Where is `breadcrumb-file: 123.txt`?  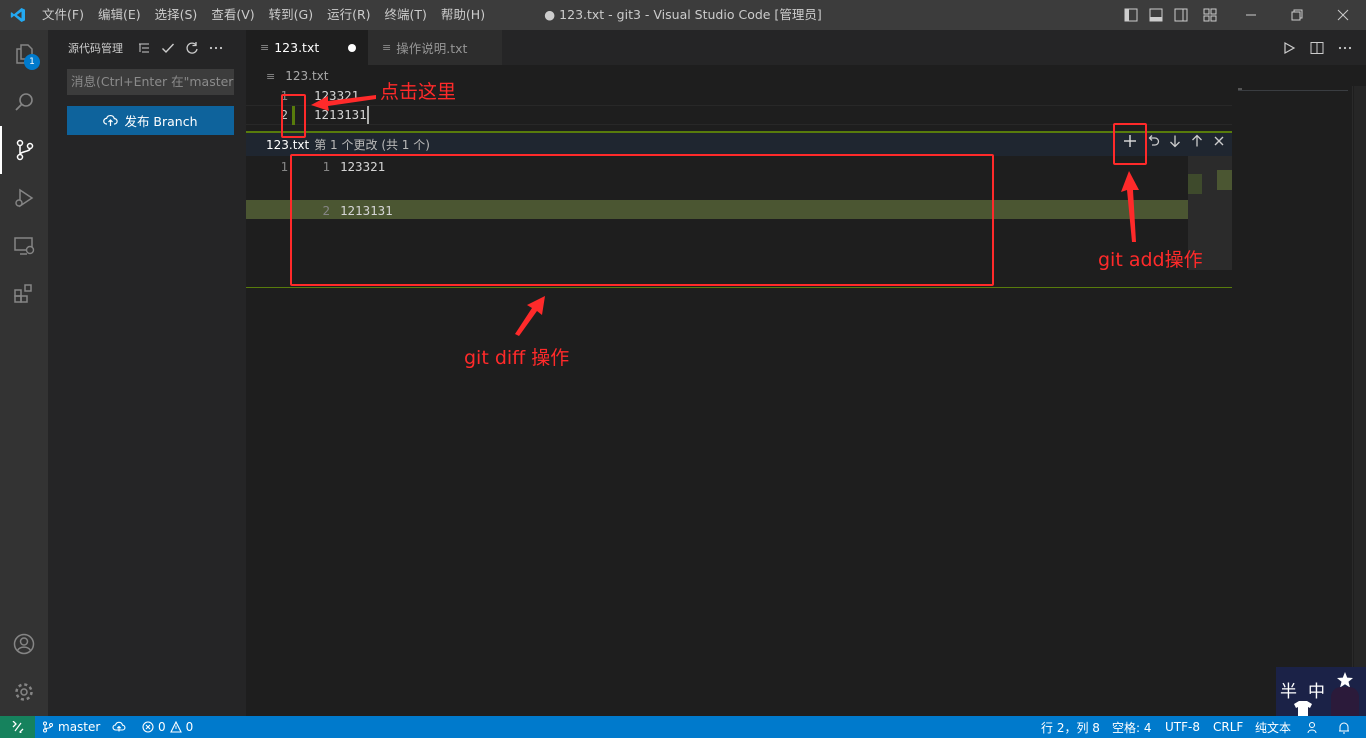
breadcrumb-file: 123.txt is located at coordinates (307, 76).